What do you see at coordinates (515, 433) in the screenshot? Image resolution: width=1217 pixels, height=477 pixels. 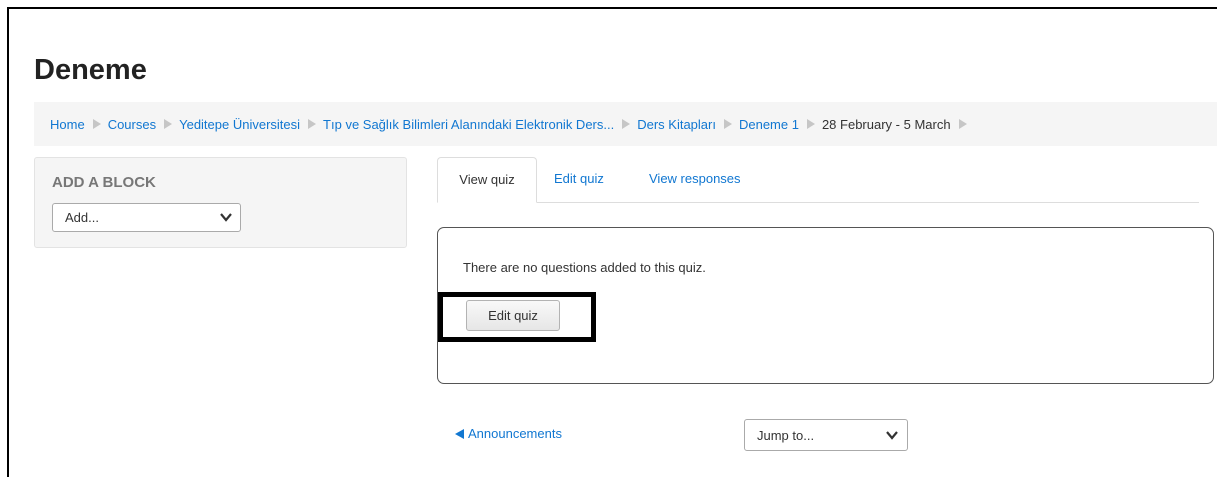 I see `announcements-link-label: Announcements` at bounding box center [515, 433].